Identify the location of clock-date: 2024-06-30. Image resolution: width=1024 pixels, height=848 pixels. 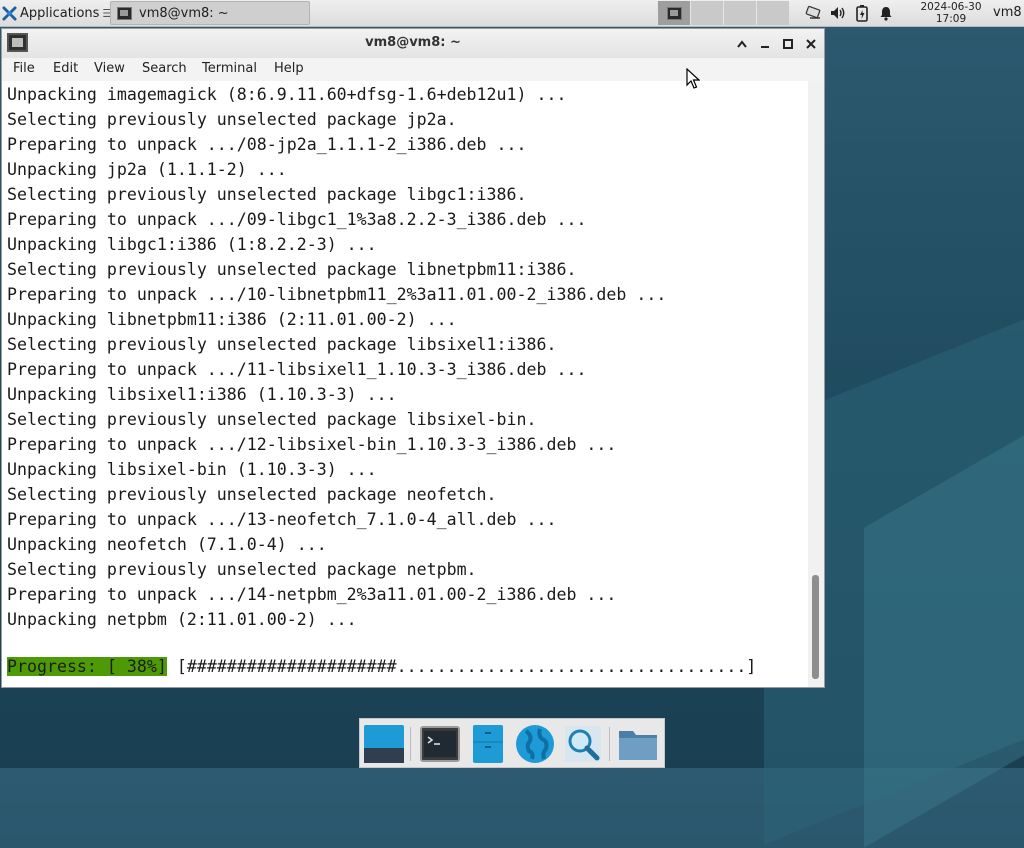
(951, 7).